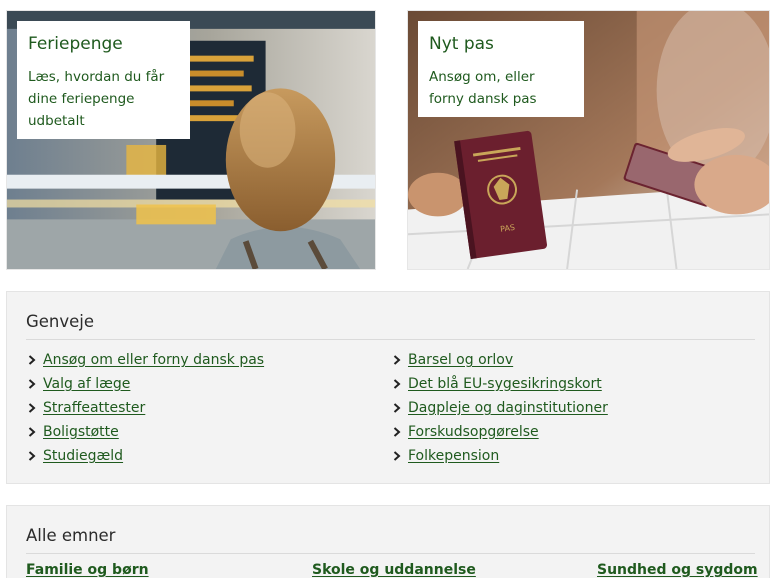 Image resolution: width=770 pixels, height=578 pixels. What do you see at coordinates (453, 456) in the screenshot?
I see `shortcut-link: Folkepension` at bounding box center [453, 456].